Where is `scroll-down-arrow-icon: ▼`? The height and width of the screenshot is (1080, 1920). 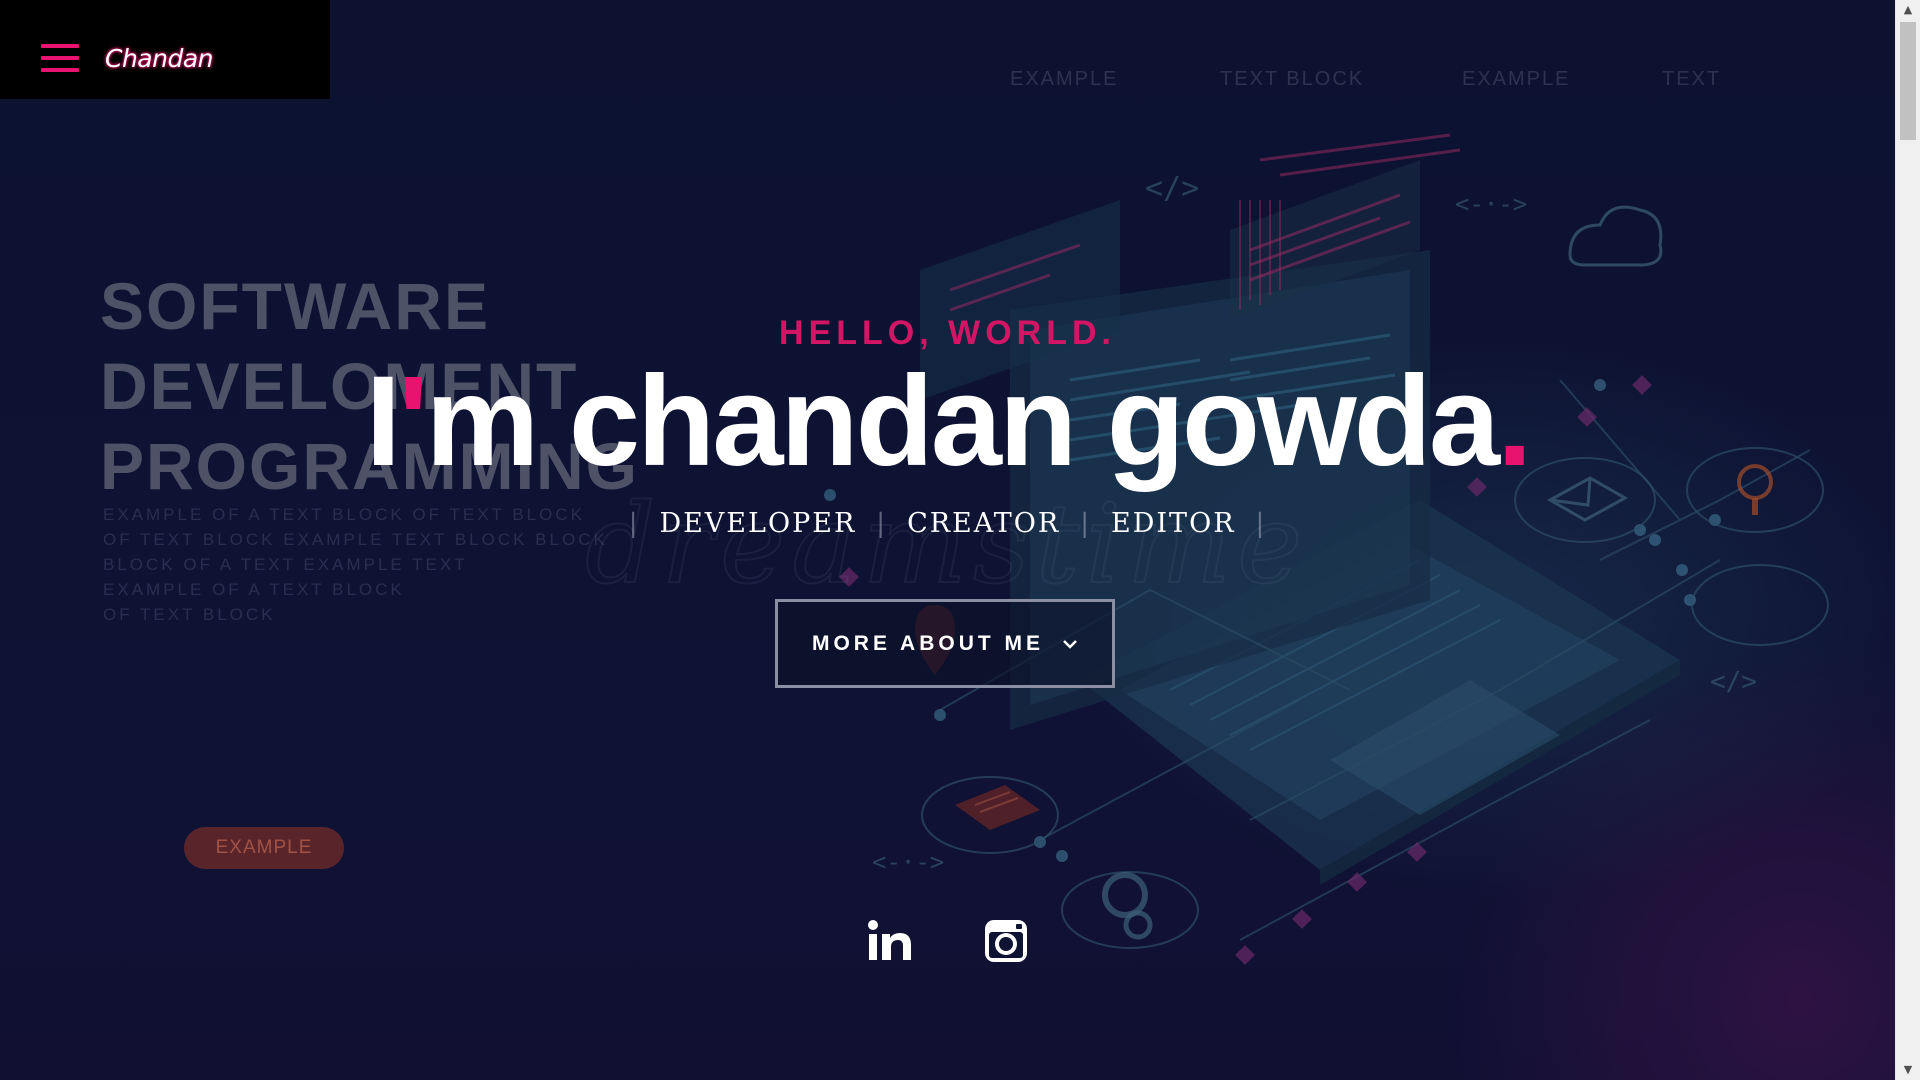
scroll-down-arrow-icon: ▼ is located at coordinates (1908, 1070).